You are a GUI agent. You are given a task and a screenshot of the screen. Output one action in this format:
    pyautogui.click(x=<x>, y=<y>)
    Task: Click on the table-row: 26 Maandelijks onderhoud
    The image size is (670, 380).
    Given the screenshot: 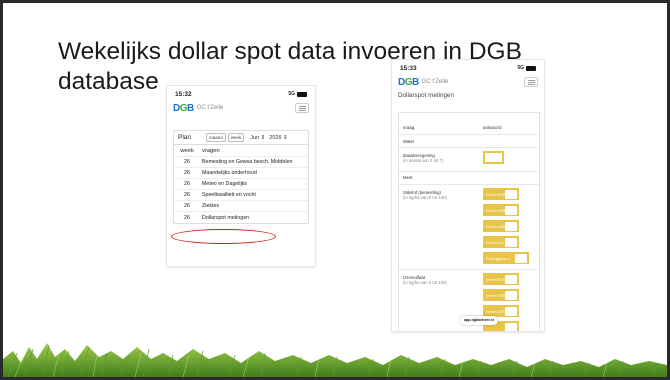 What is the action you would take?
    pyautogui.click(x=241, y=173)
    